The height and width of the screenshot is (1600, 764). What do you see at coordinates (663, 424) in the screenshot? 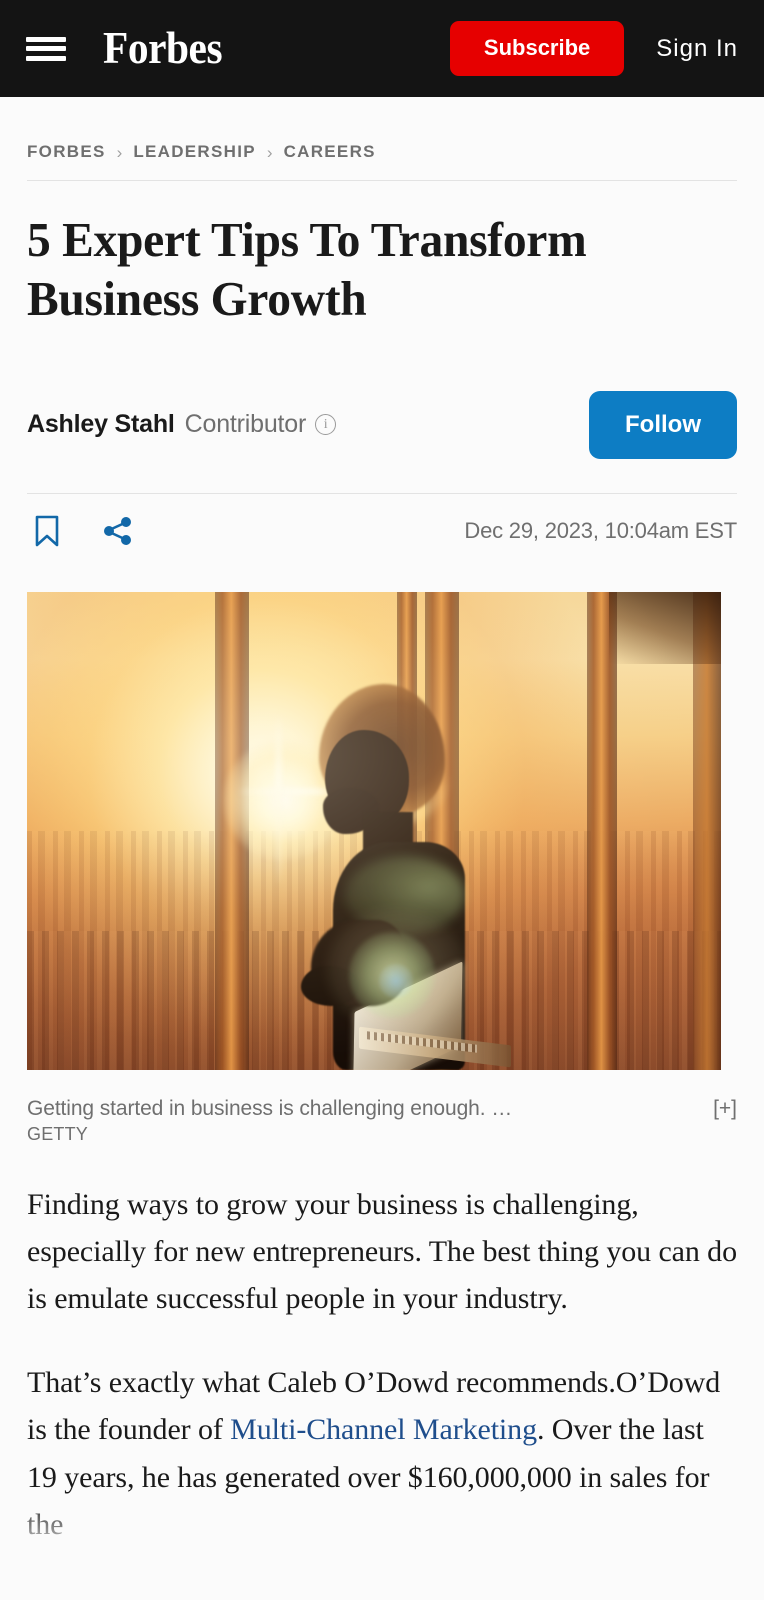
I see `follow-button: Follow` at bounding box center [663, 424].